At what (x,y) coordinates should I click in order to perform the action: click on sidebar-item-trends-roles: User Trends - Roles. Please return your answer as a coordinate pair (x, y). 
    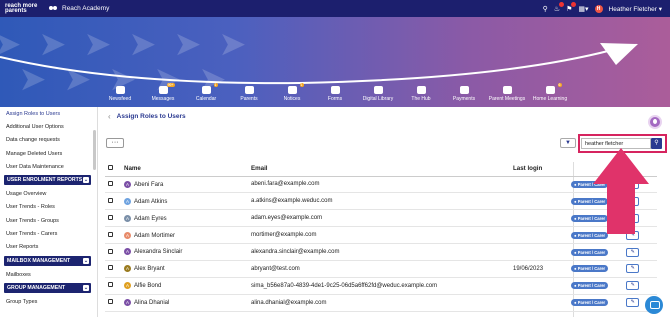
    Looking at the image, I should click on (48, 207).